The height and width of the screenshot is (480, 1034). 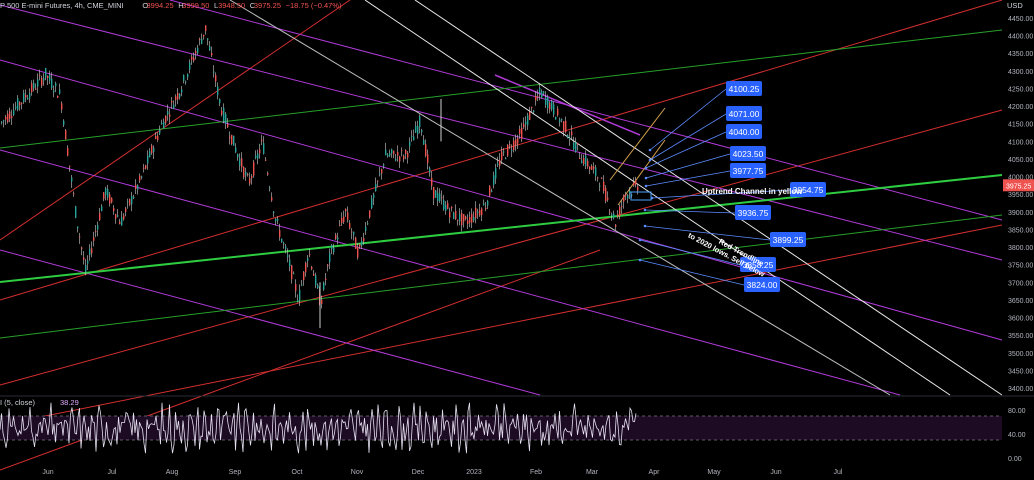 I want to click on rsi-pane: I (5, close) 38.29 80.00 40.00 0.00, so click(x=517, y=429).